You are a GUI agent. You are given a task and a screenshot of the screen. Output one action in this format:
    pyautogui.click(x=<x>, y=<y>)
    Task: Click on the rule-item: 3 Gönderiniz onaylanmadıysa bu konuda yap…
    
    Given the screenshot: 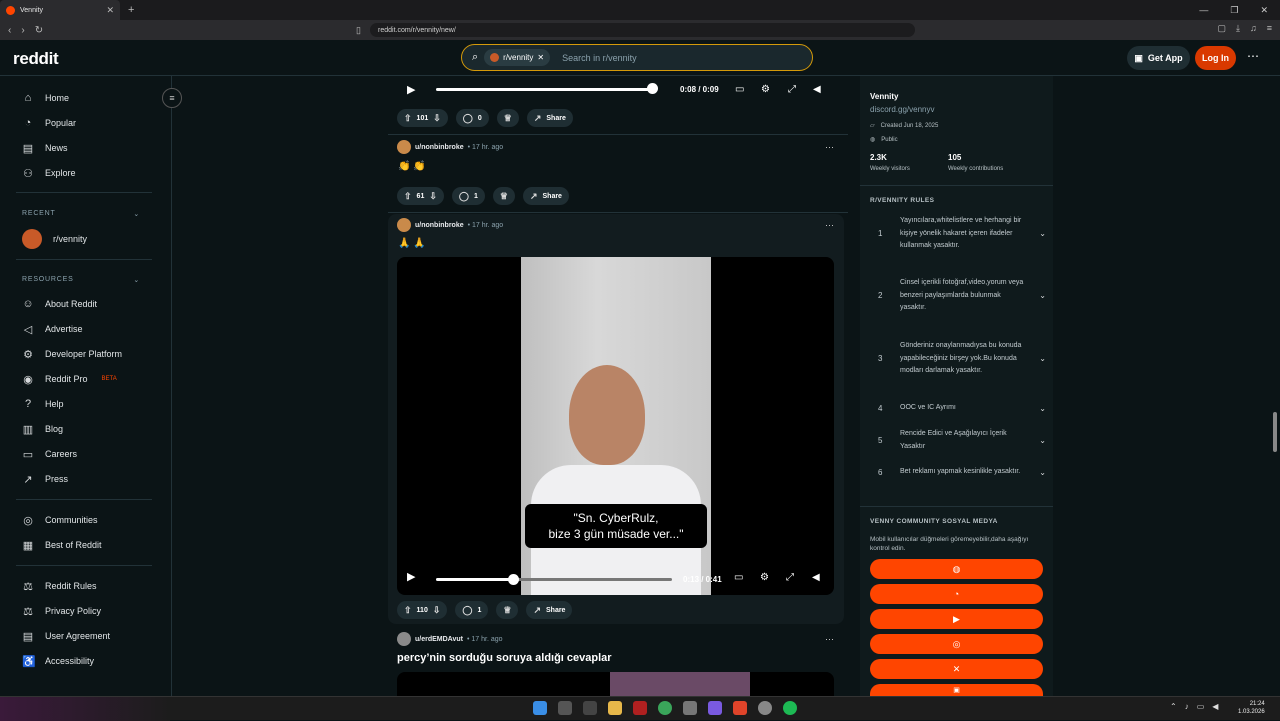 What is the action you would take?
    pyautogui.click(x=962, y=359)
    